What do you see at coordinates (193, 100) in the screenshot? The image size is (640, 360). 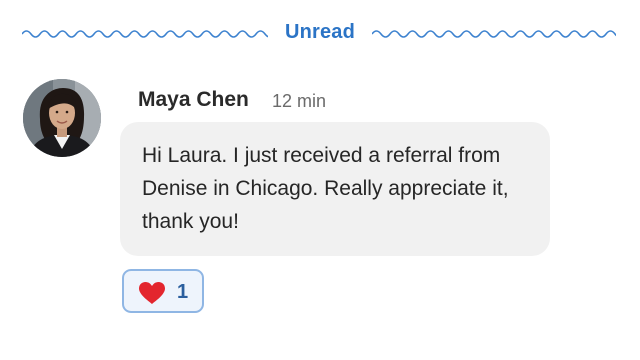 I see `sender-name: Maya Chen` at bounding box center [193, 100].